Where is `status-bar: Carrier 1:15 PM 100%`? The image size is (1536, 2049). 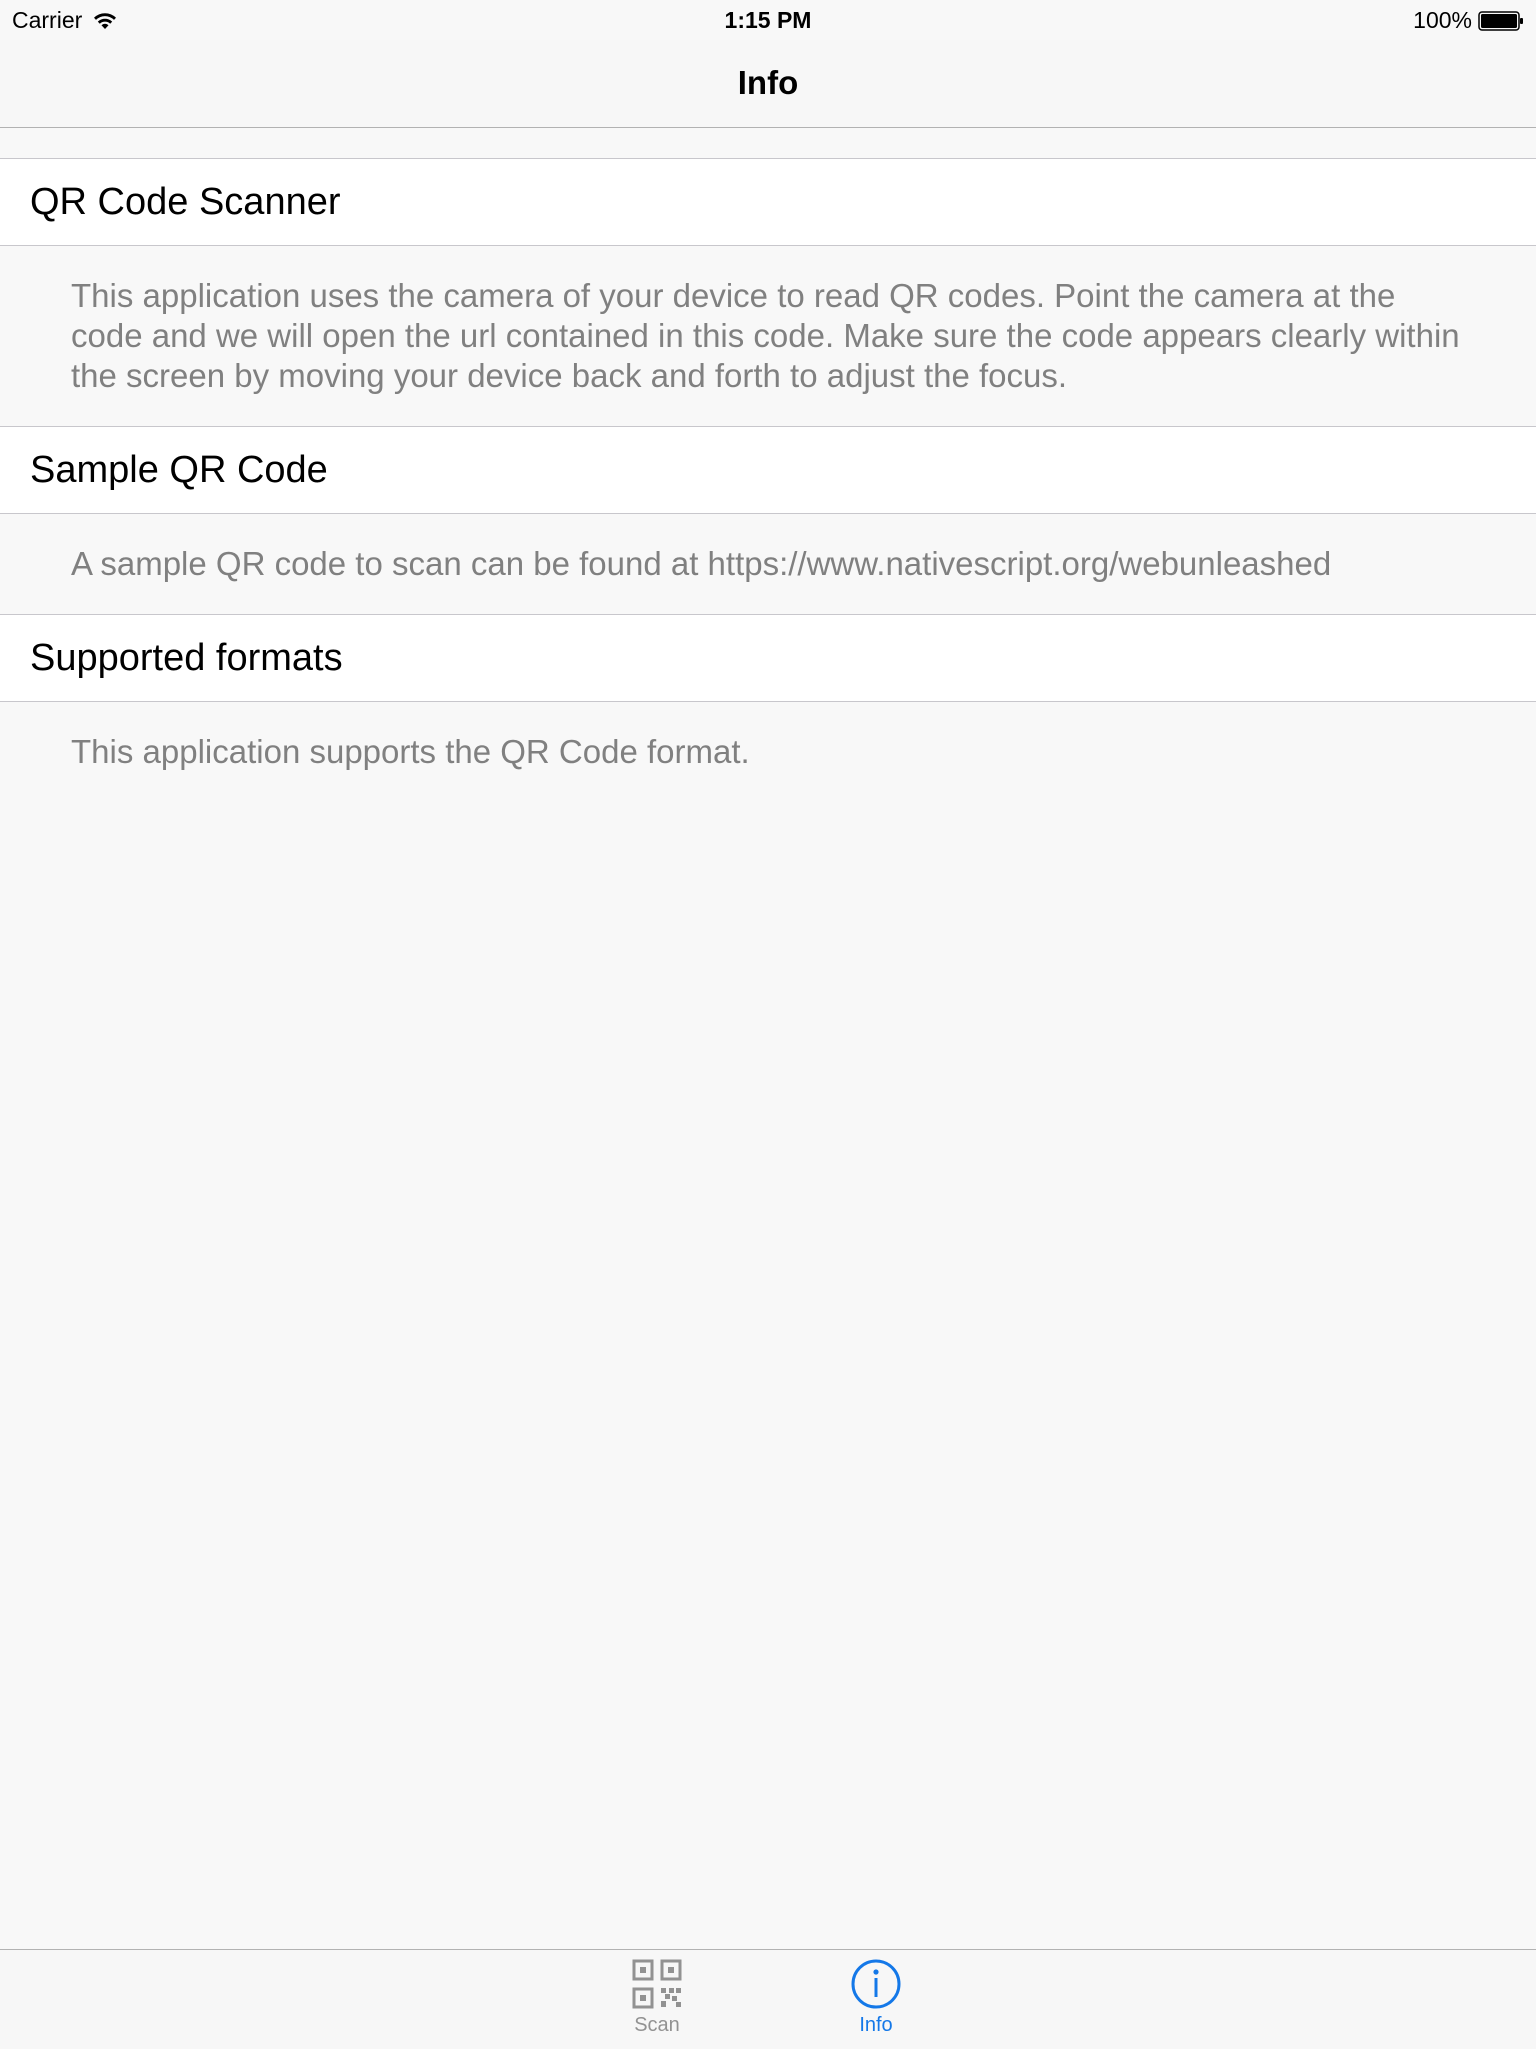
status-bar: Carrier 1:15 PM 100% is located at coordinates (768, 20).